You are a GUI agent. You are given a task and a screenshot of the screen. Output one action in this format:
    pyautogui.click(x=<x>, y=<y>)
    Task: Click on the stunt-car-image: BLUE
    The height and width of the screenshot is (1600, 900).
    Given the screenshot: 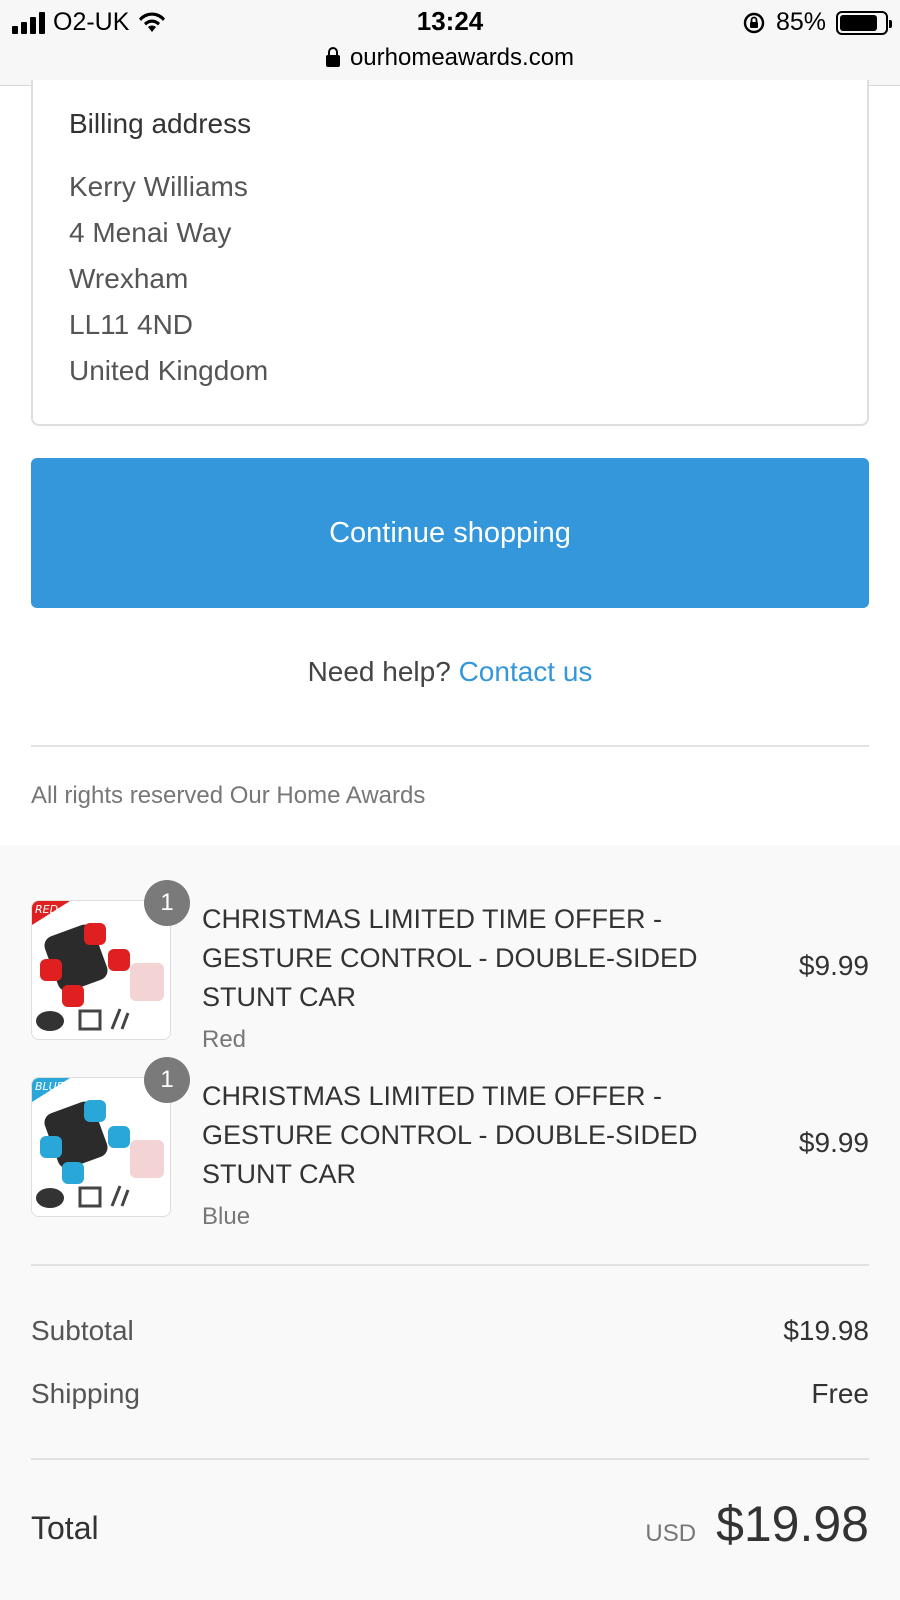 What is the action you would take?
    pyautogui.click(x=101, y=1147)
    